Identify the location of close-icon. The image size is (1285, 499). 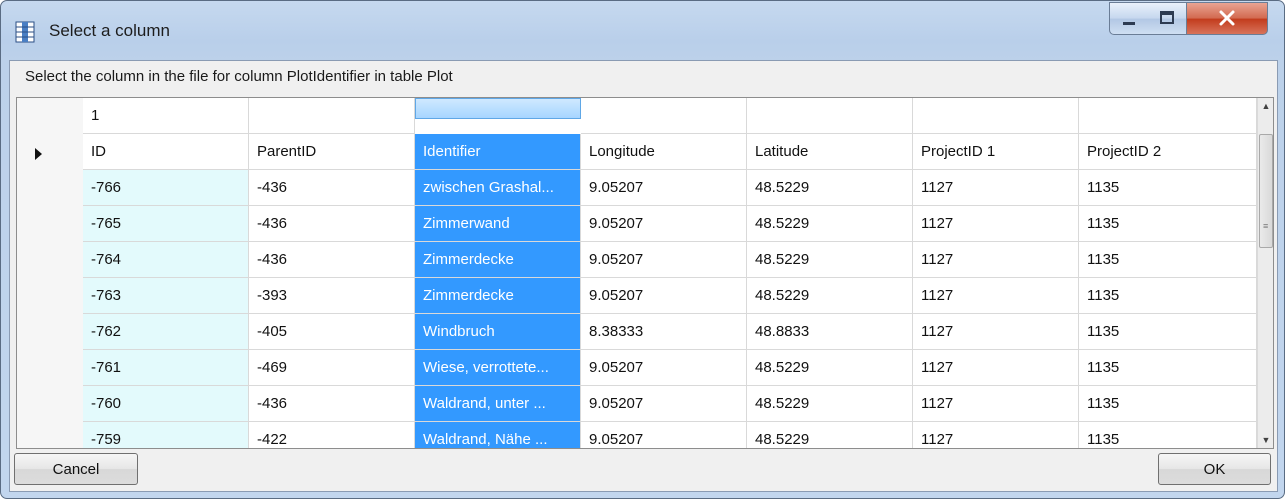
(1227, 18).